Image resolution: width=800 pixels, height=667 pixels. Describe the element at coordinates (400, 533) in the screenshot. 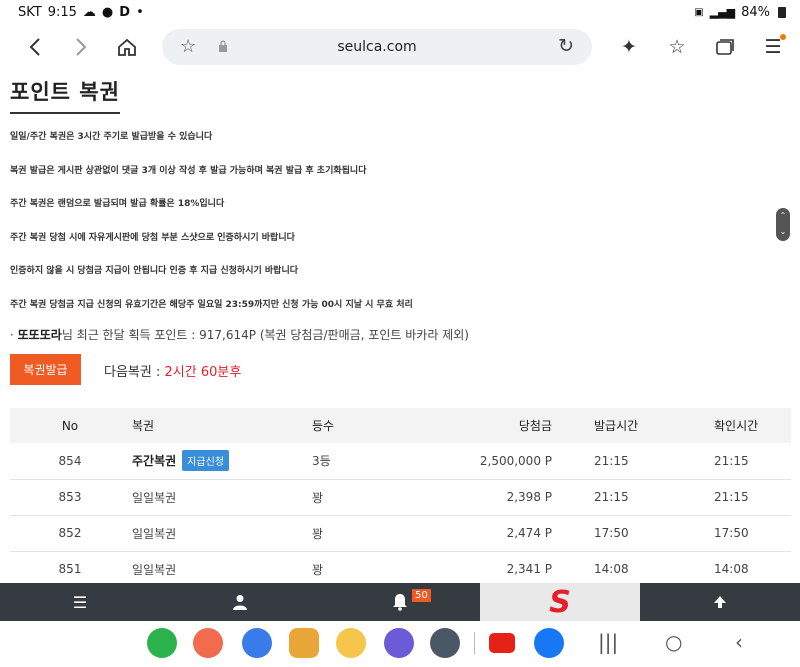

I see `table-row: 852 일일복권 꽝 2,474 P 17:50 17:50` at that location.